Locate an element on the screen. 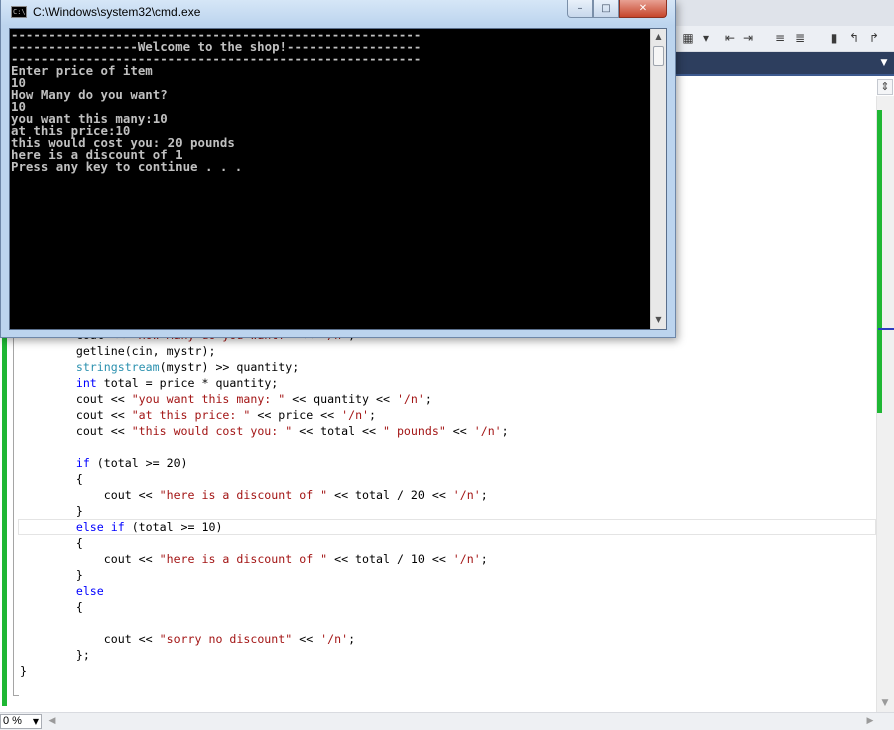 The height and width of the screenshot is (730, 894). minimize-button: – is located at coordinates (580, 9).